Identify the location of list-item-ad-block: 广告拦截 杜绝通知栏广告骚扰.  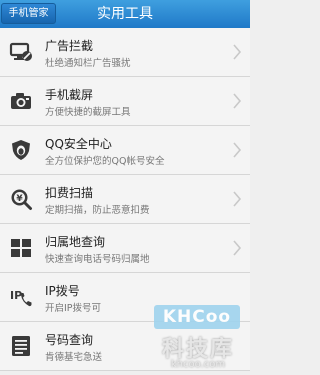
(125, 52).